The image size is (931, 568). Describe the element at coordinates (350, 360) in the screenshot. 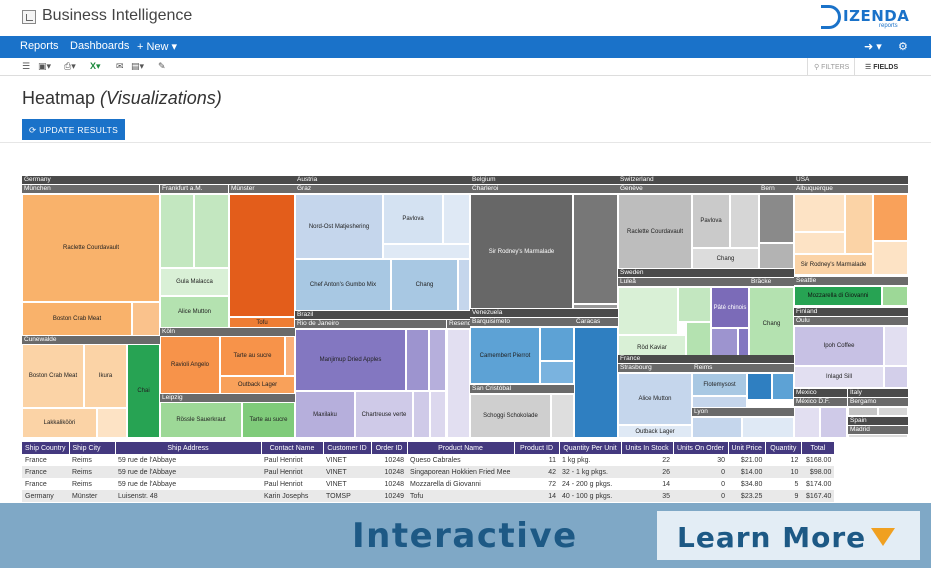

I see `heatmap-cell: Manjimup Dried Apples` at that location.